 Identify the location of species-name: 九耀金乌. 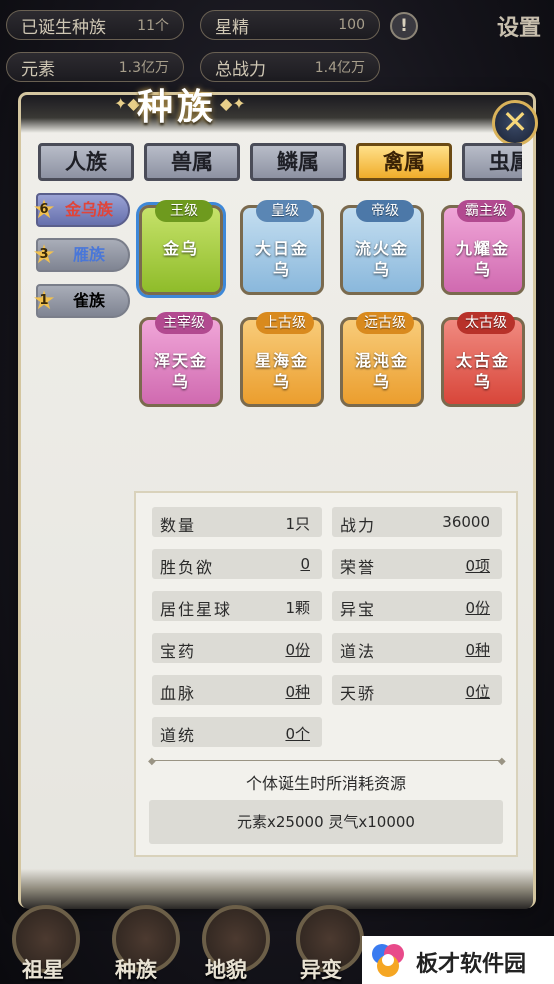
(482, 259).